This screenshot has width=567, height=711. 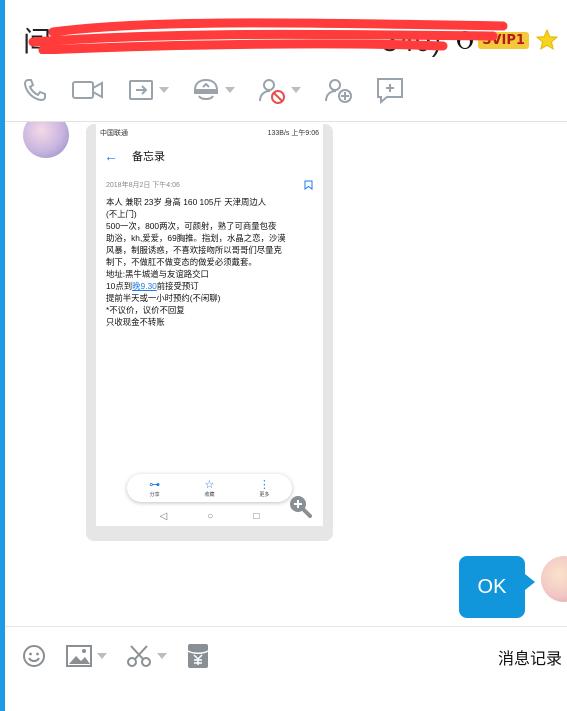 I want to click on emoji-button, so click(x=34, y=656).